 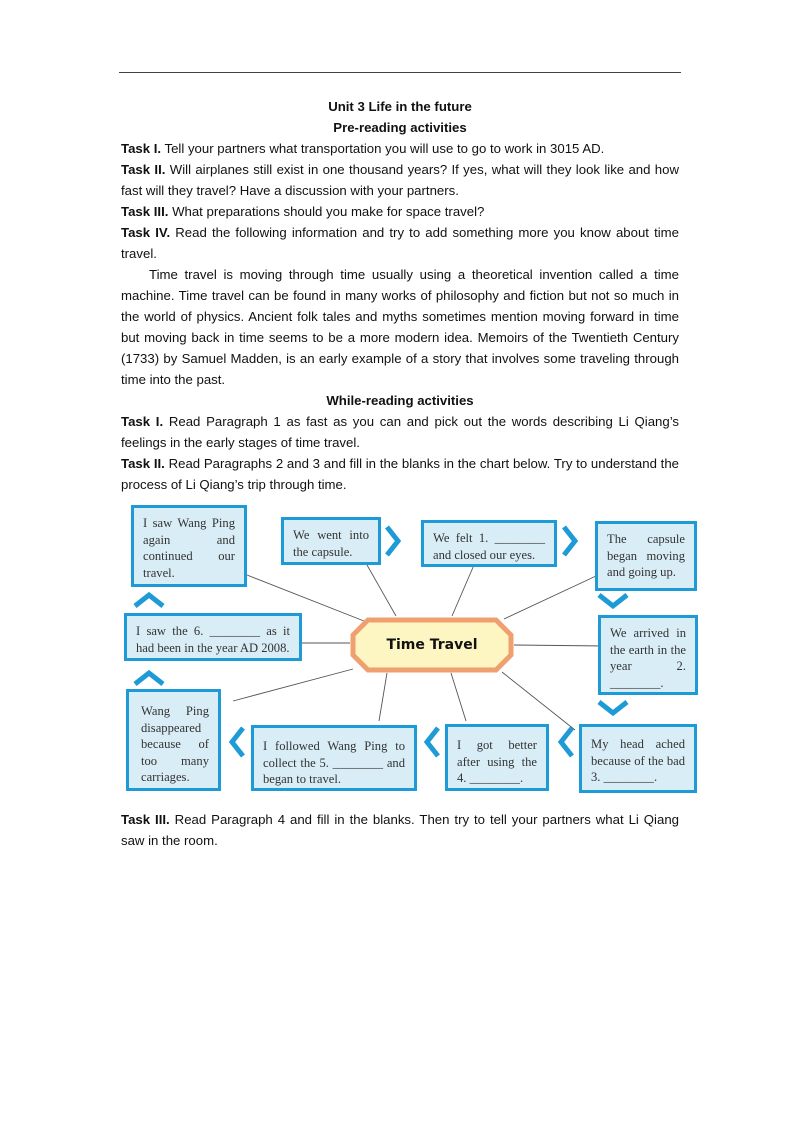 I want to click on task-label: Task IV., so click(x=146, y=232).